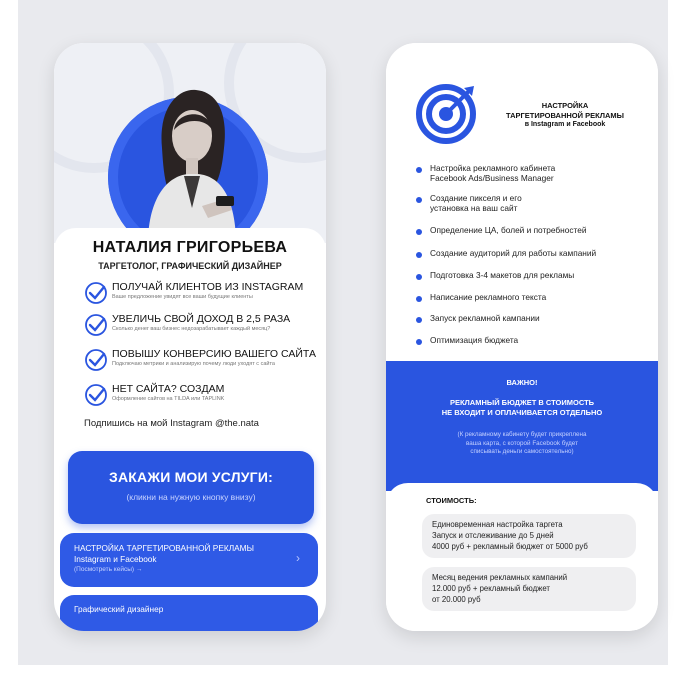 The image size is (675, 674). Describe the element at coordinates (189, 613) in the screenshot. I see `graphic-design-service-button: Графический дизайнер` at that location.